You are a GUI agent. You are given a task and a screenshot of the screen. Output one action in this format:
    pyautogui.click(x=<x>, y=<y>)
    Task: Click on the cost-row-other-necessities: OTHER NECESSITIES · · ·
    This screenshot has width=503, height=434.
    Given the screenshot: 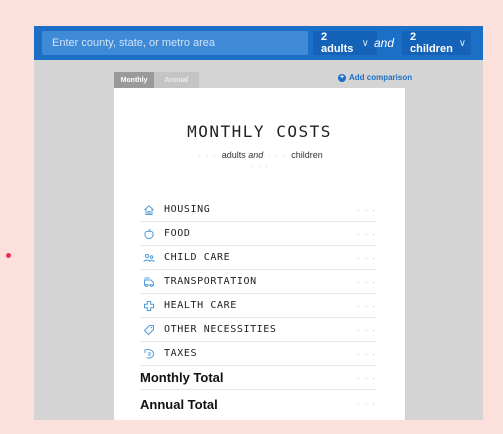 What is the action you would take?
    pyautogui.click(x=258, y=330)
    